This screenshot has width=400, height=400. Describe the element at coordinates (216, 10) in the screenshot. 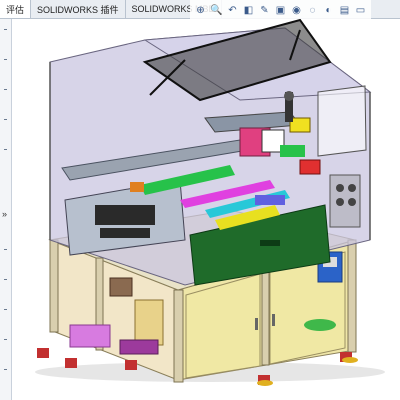

I see `zoom-area-icon: 🔍` at that location.